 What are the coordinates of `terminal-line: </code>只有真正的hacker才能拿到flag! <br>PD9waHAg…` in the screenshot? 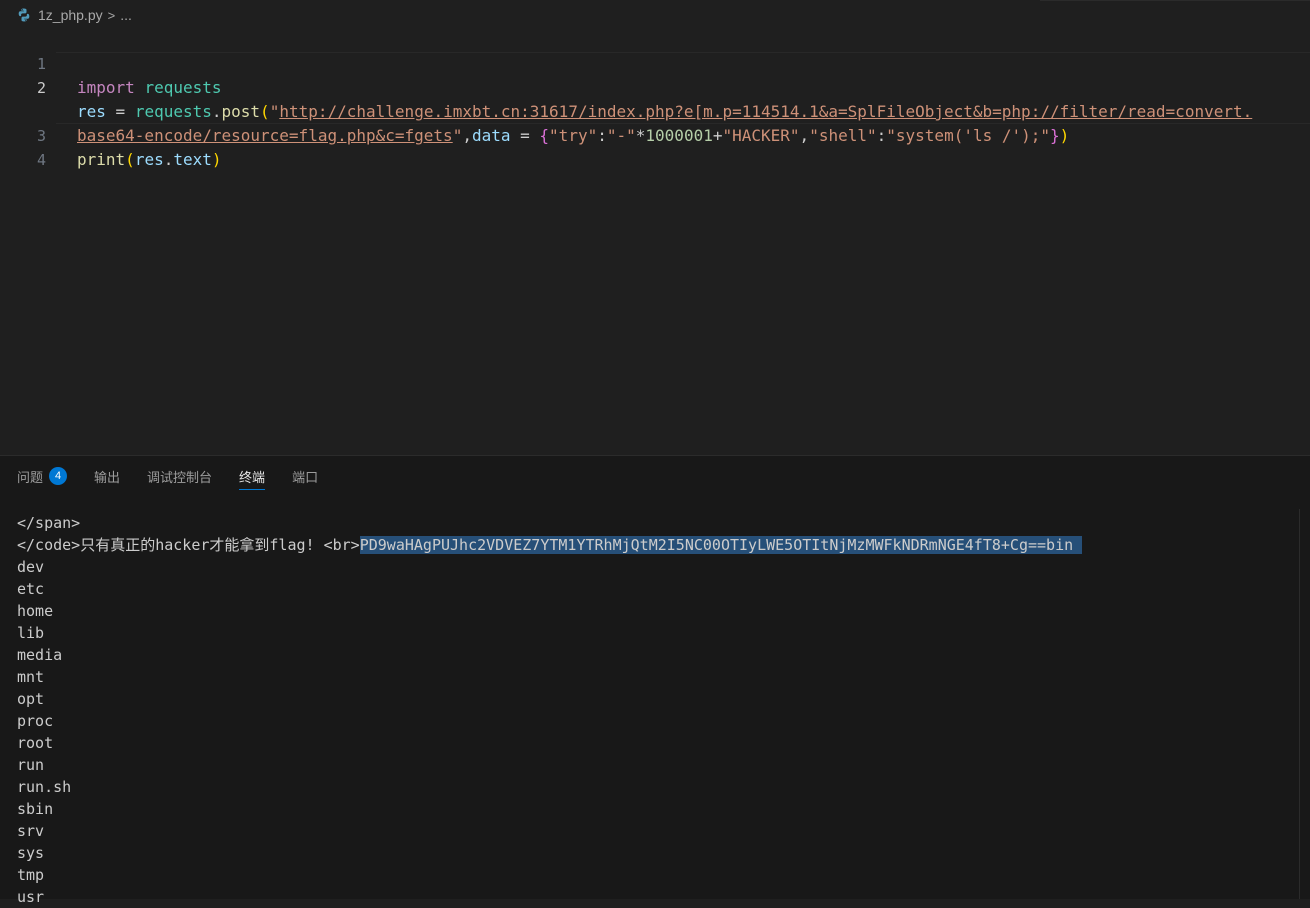 It's located at (652, 545).